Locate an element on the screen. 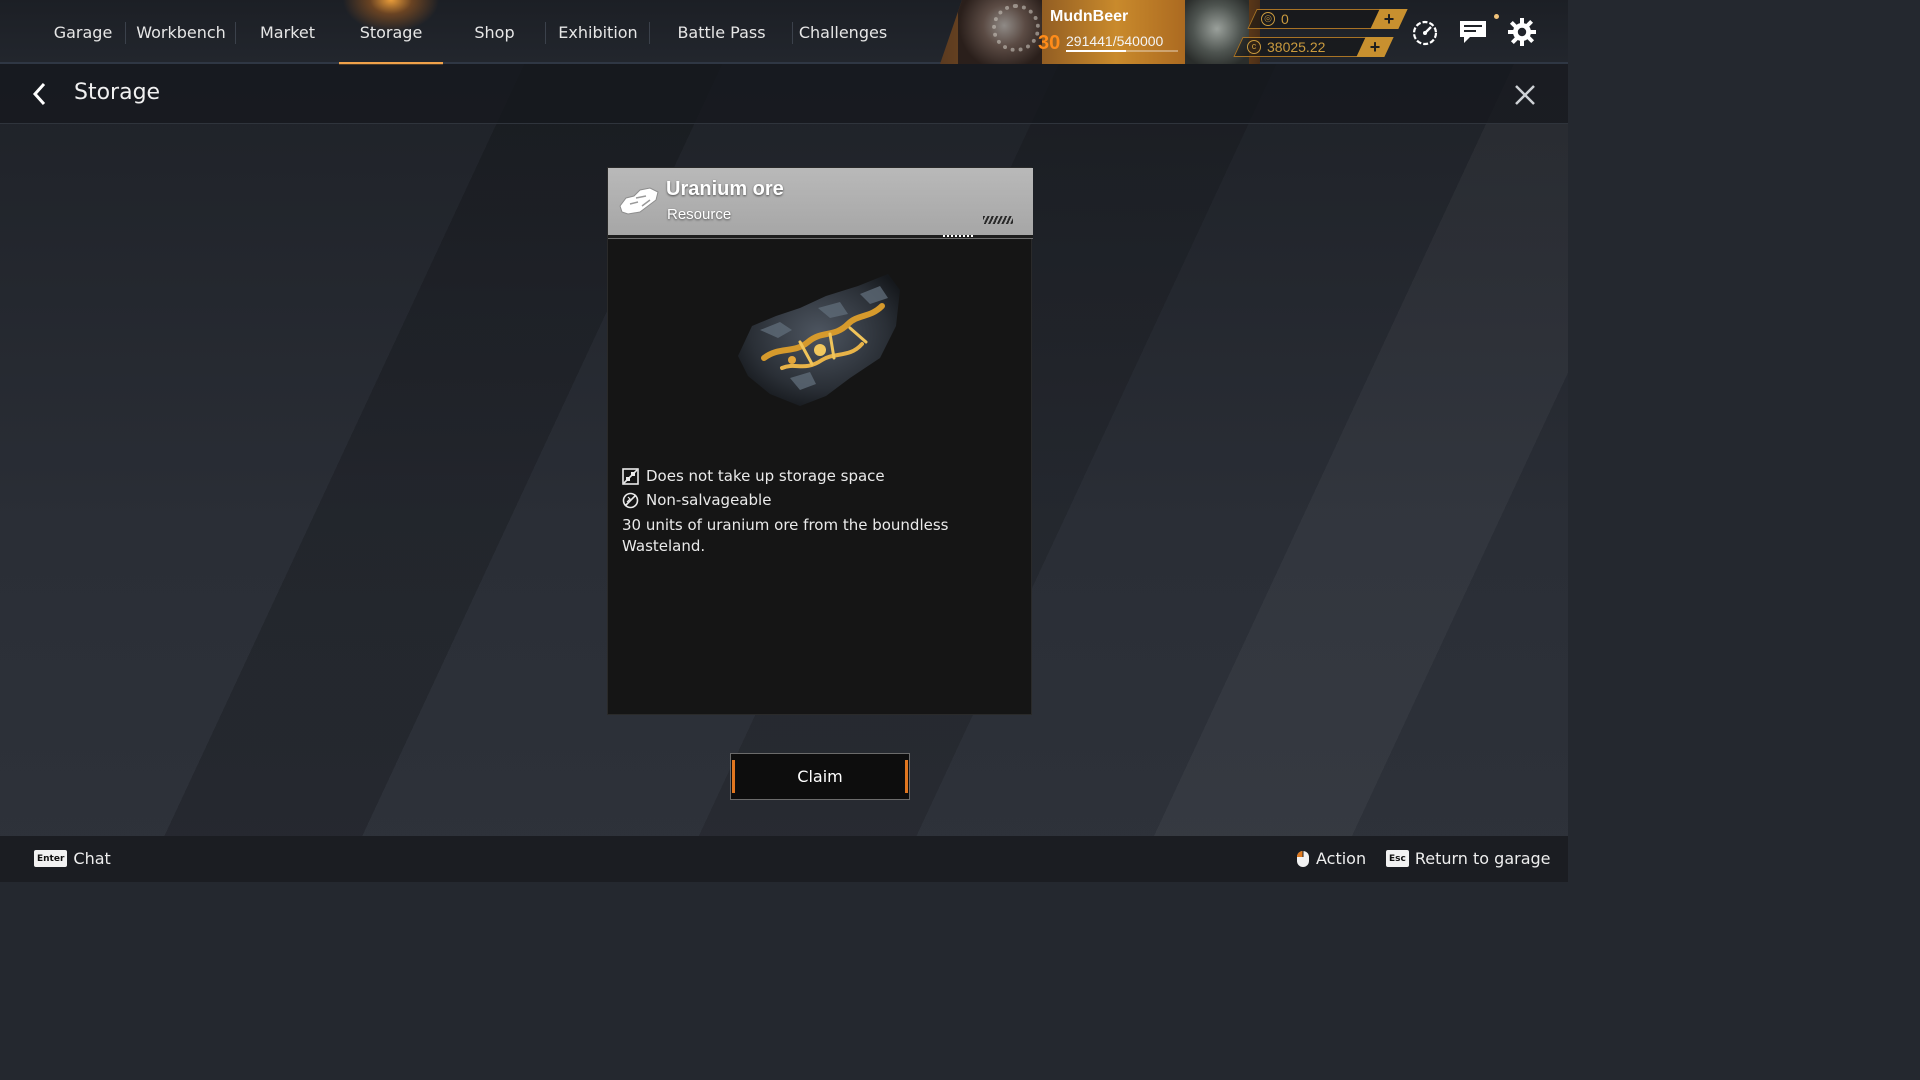  coupon-balance: ◎ 0 + is located at coordinates (1327, 19).